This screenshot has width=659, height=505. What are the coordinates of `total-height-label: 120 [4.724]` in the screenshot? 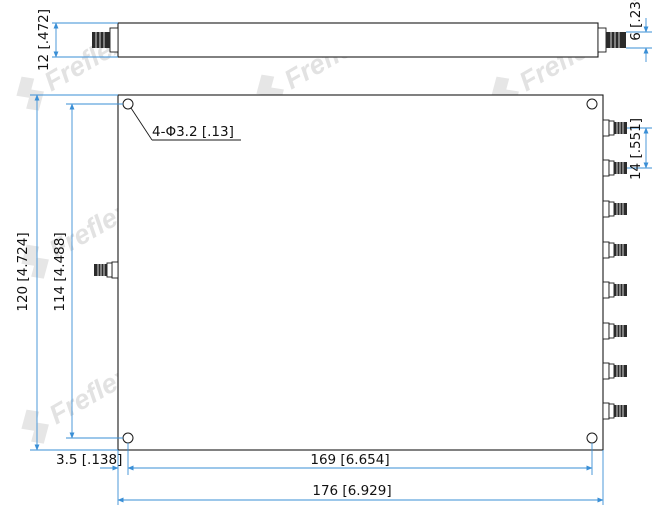 It's located at (23, 271).